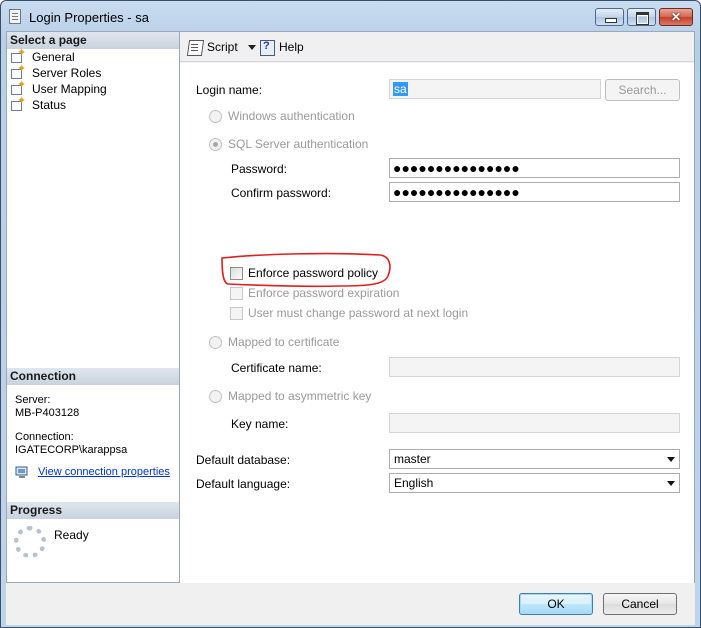  What do you see at coordinates (243, 484) in the screenshot?
I see `default-language-label: Default language:` at bounding box center [243, 484].